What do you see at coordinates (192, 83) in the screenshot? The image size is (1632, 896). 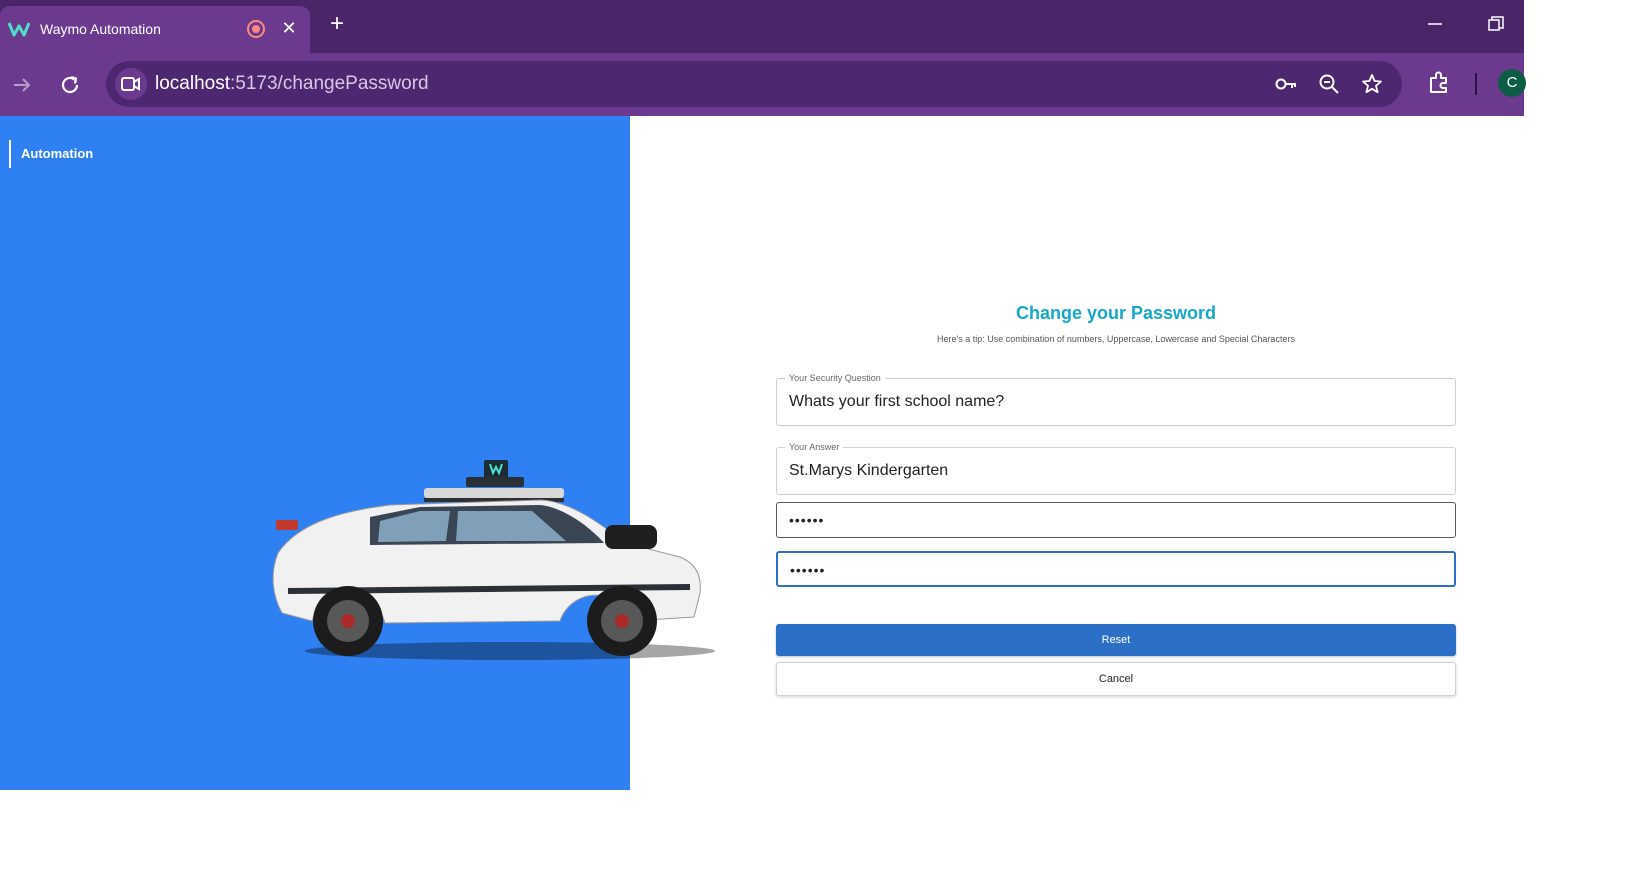 I see `url-host: localhost` at bounding box center [192, 83].